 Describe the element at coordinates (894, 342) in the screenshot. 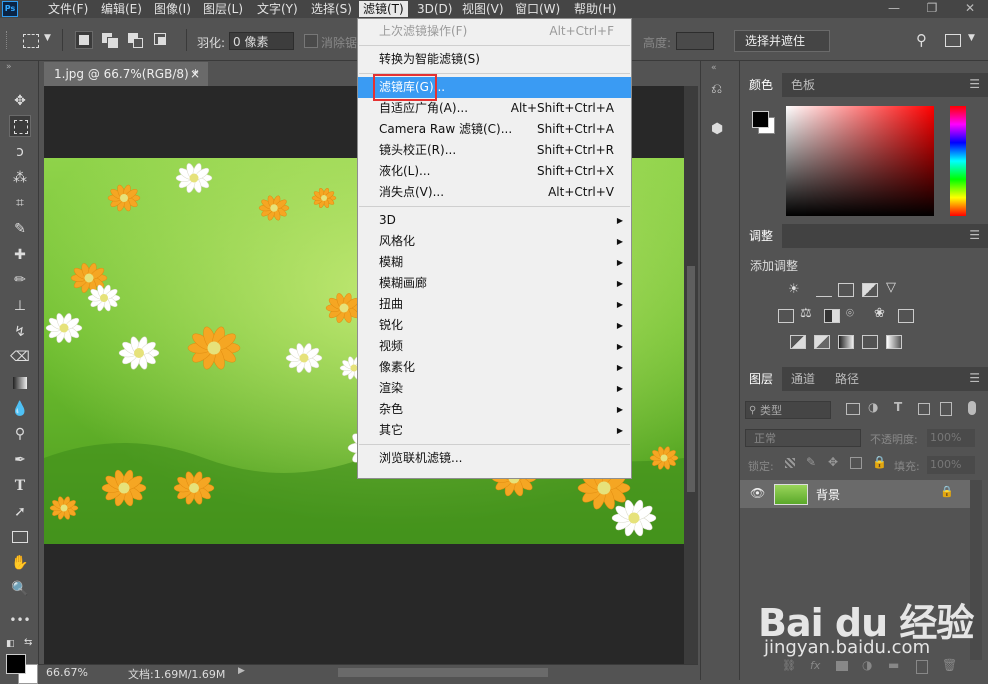

I see `gradient-map-icon` at that location.